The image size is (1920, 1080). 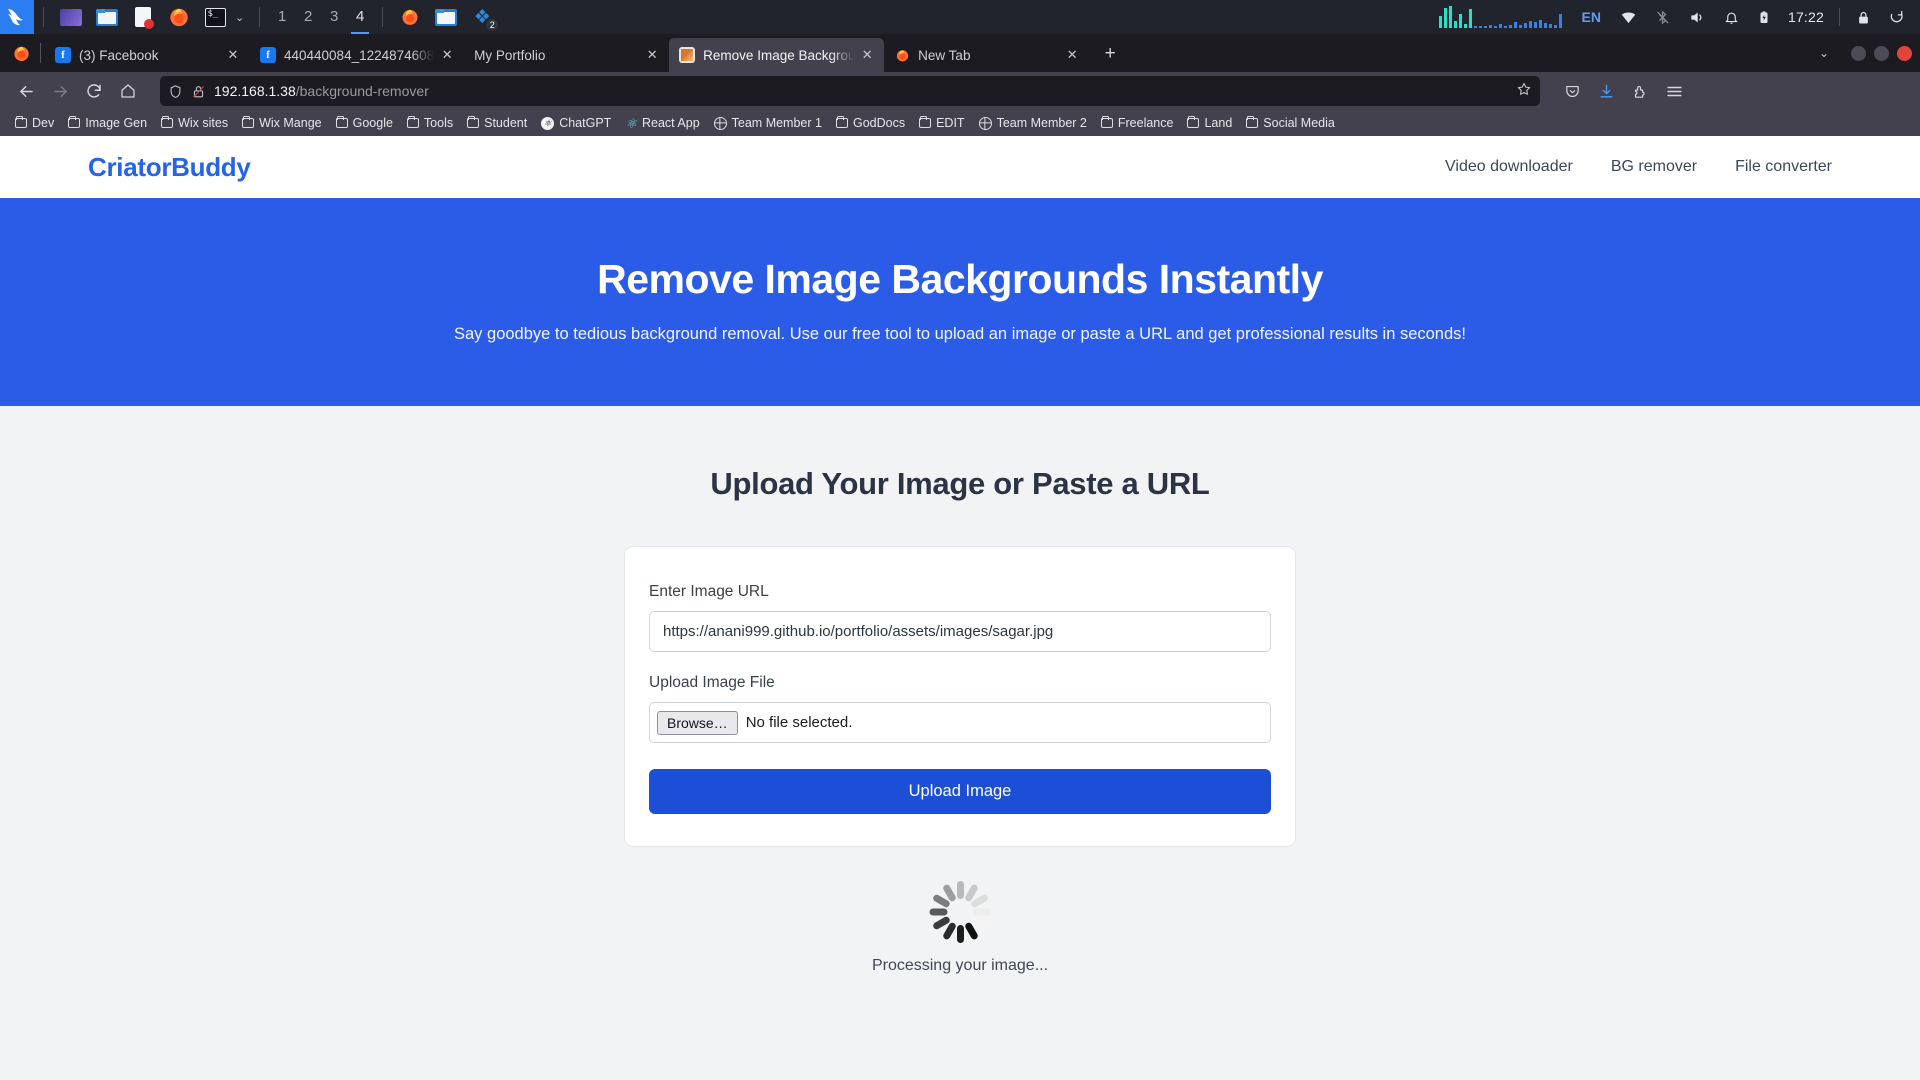 What do you see at coordinates (1654, 167) in the screenshot?
I see `nav-bg-remover: BG remover` at bounding box center [1654, 167].